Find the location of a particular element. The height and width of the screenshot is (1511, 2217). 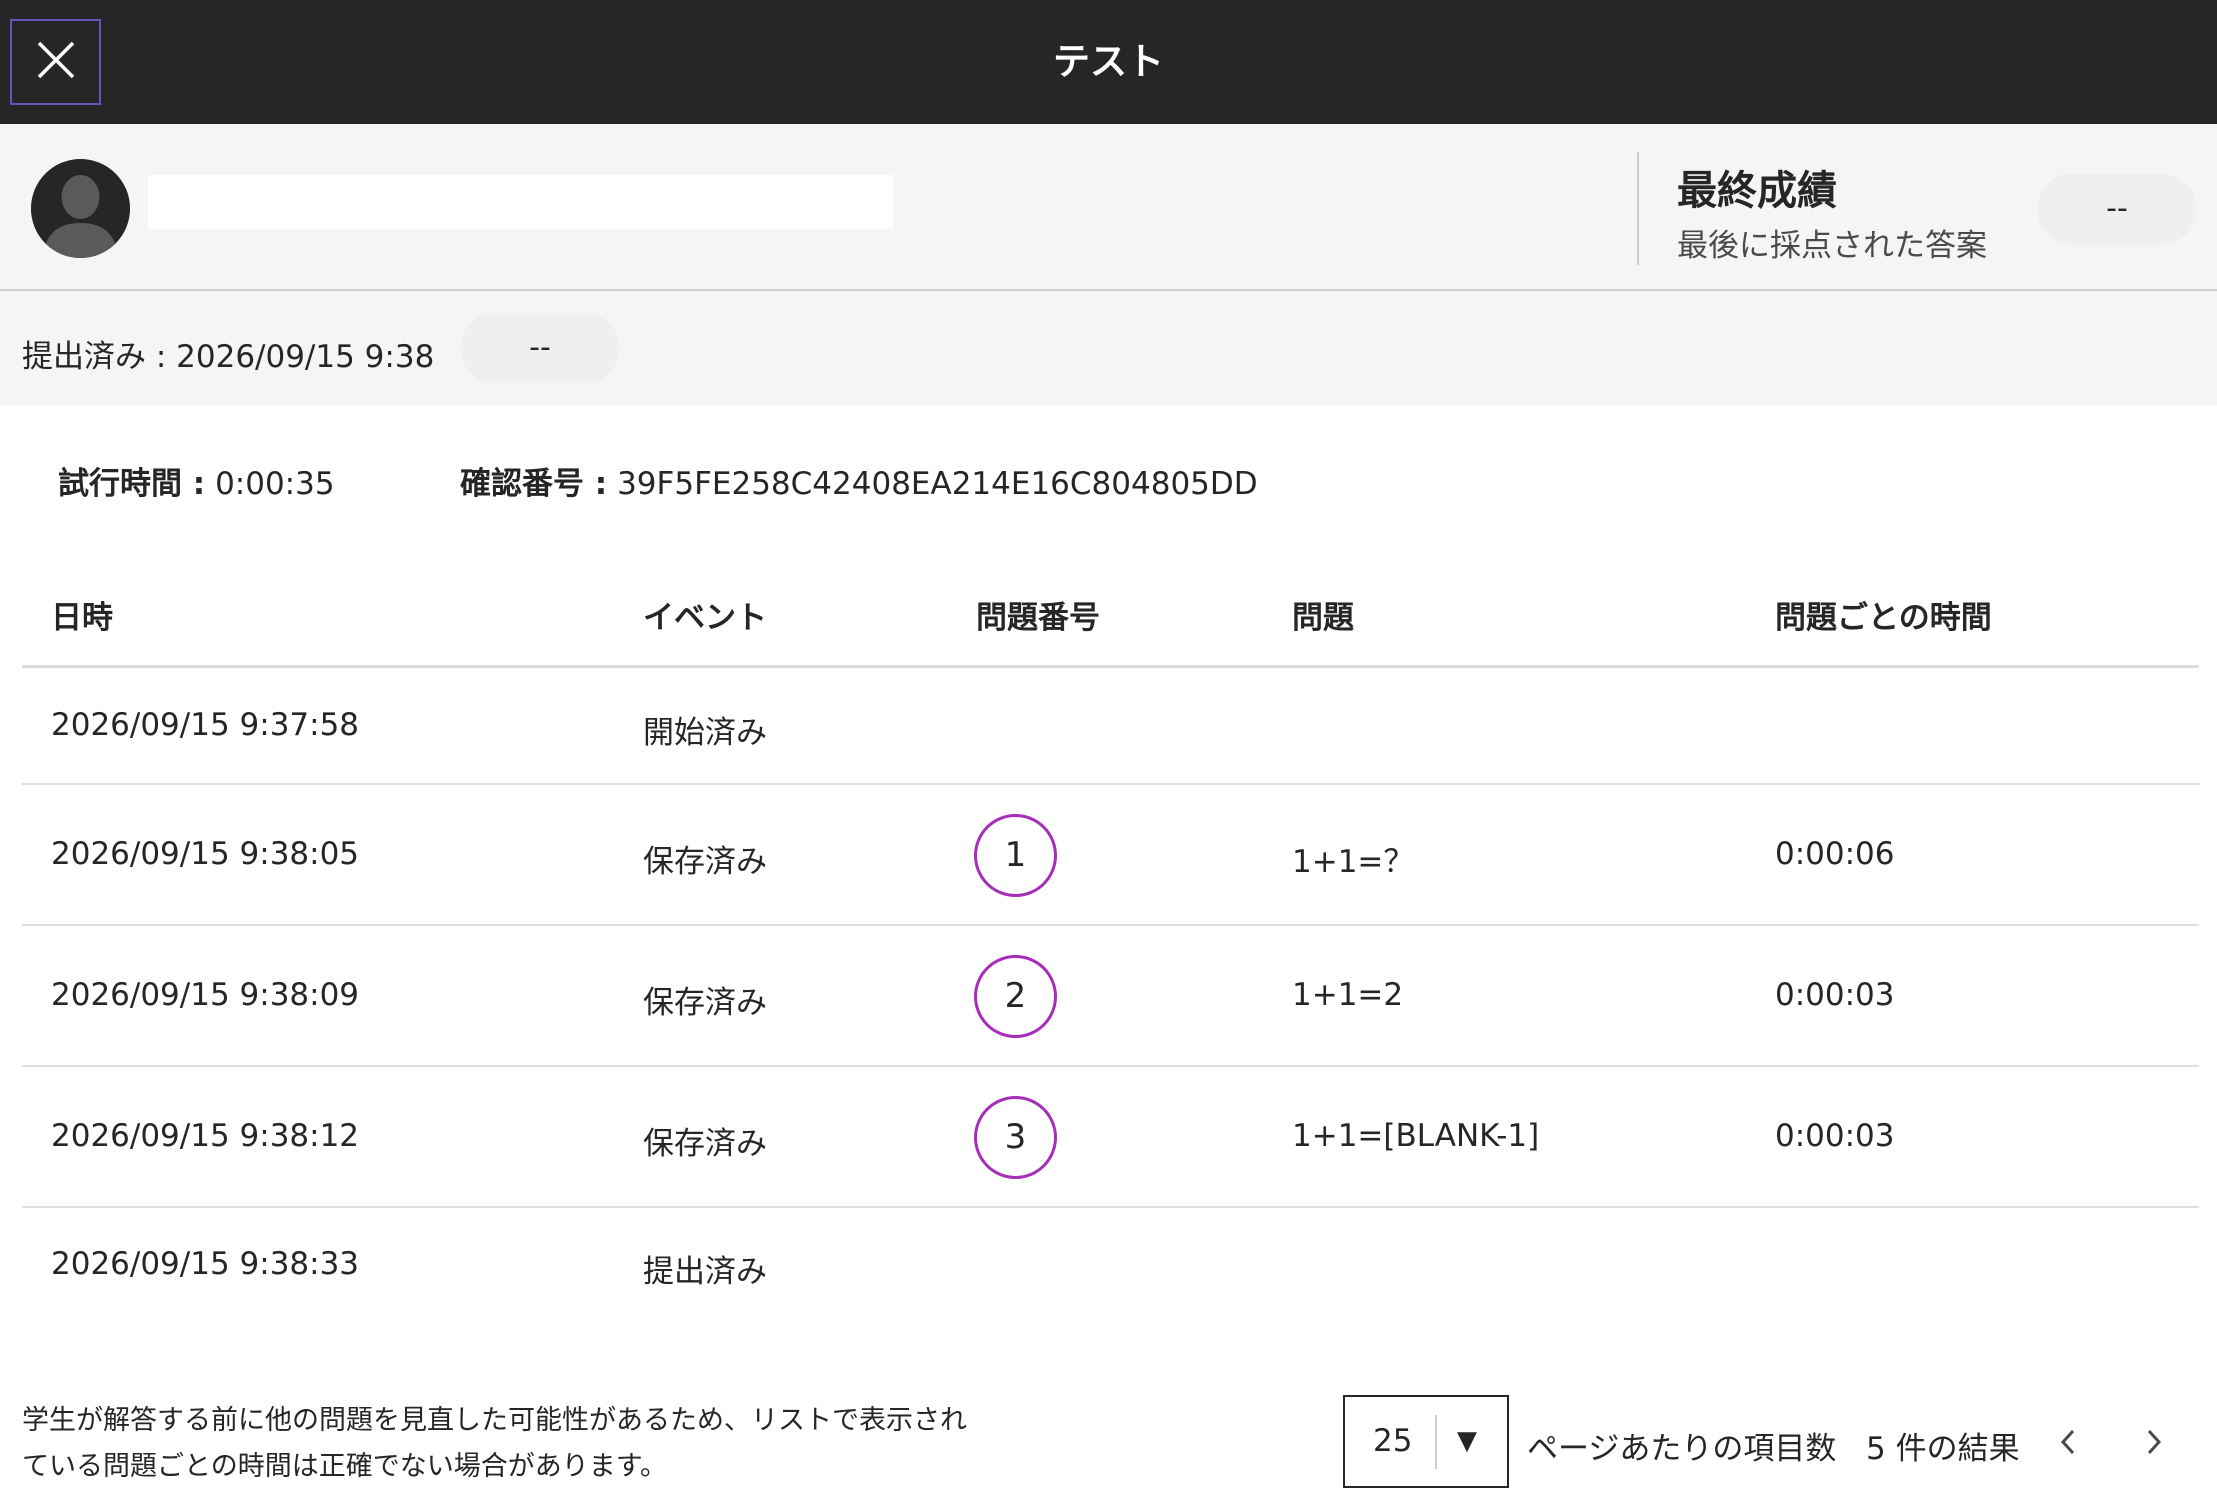

column-header-event: イベント is located at coordinates (705, 618).